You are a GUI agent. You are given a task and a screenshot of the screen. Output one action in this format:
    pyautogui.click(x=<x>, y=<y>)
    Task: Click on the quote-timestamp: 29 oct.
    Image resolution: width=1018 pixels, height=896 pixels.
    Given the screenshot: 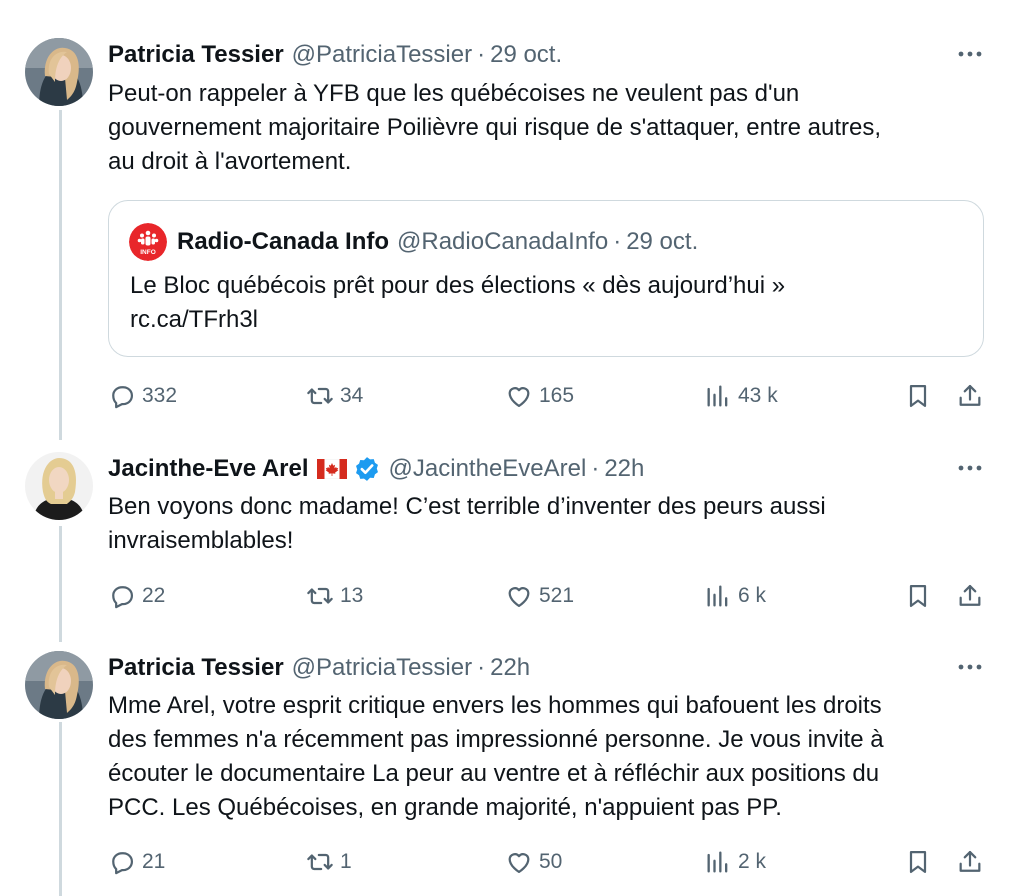 What is the action you would take?
    pyautogui.click(x=662, y=241)
    